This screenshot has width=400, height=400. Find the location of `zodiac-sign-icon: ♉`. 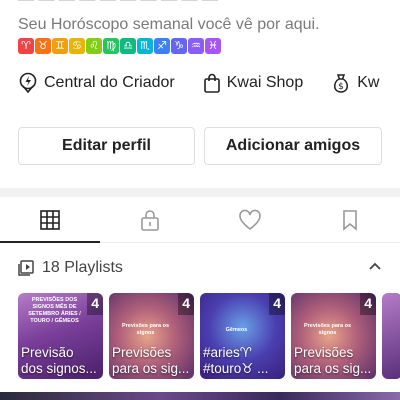

zodiac-sign-icon: ♉ is located at coordinates (43, 46).